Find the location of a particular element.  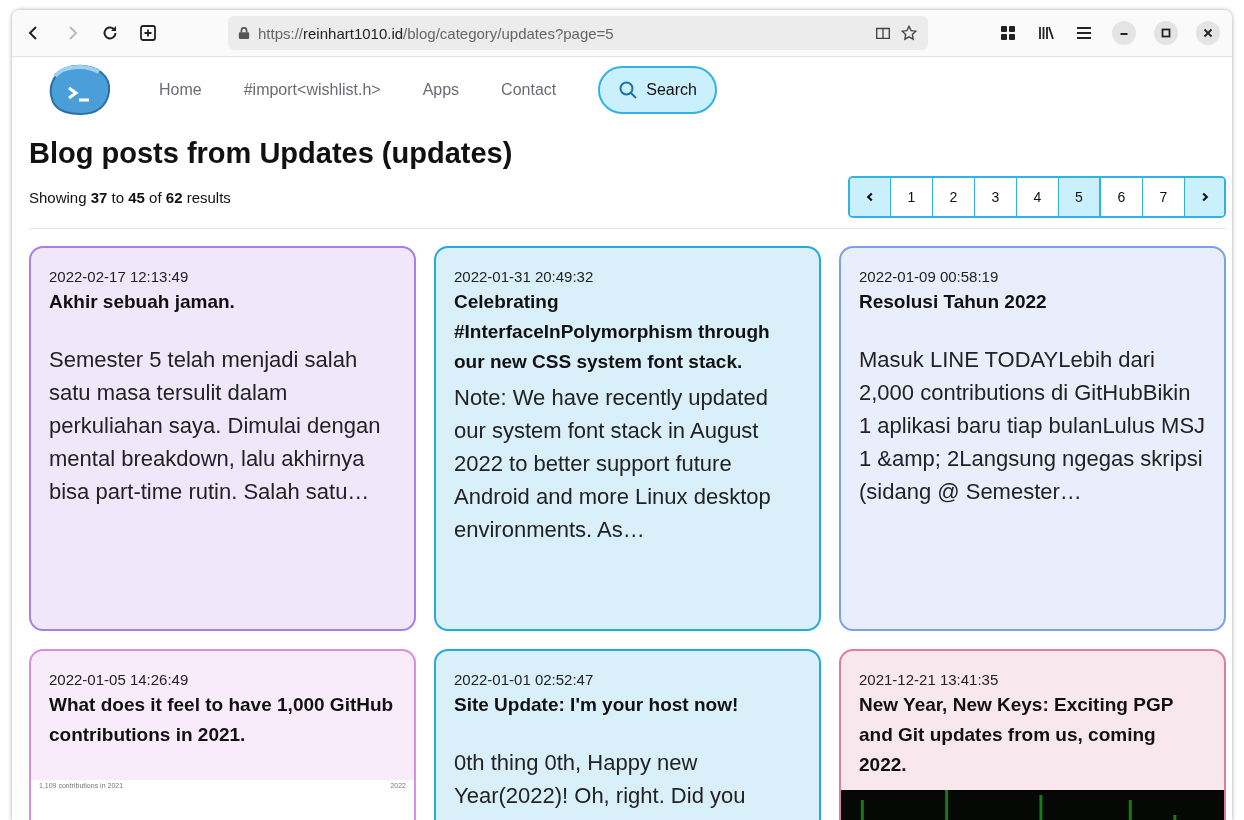

post-date: 2022-01-31 20:49:32 is located at coordinates (524, 276).